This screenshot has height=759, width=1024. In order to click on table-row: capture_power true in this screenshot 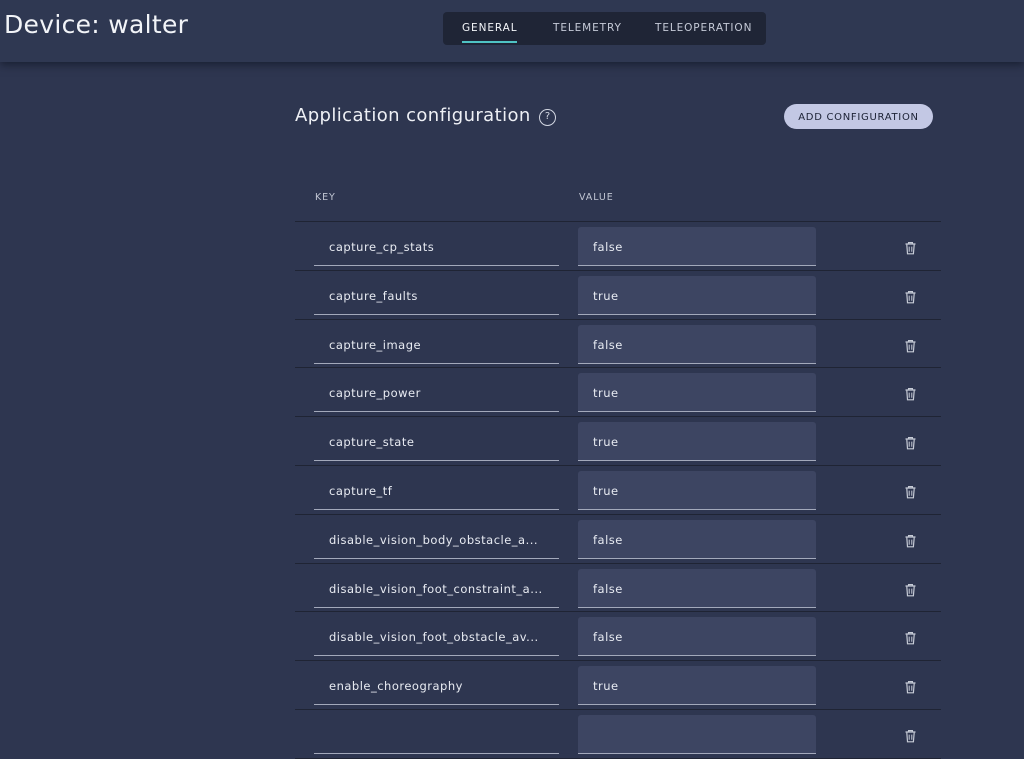, I will do `click(618, 393)`.